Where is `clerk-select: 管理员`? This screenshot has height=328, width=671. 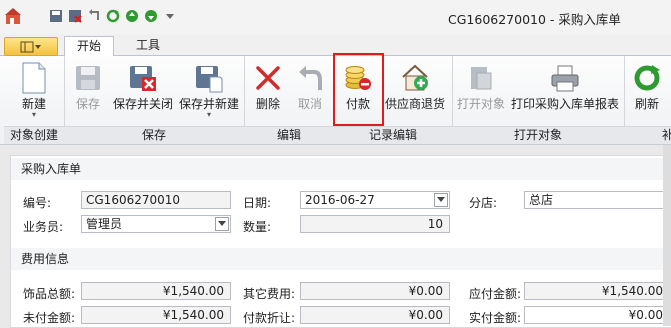
clerk-select: 管理员 is located at coordinates (156, 224).